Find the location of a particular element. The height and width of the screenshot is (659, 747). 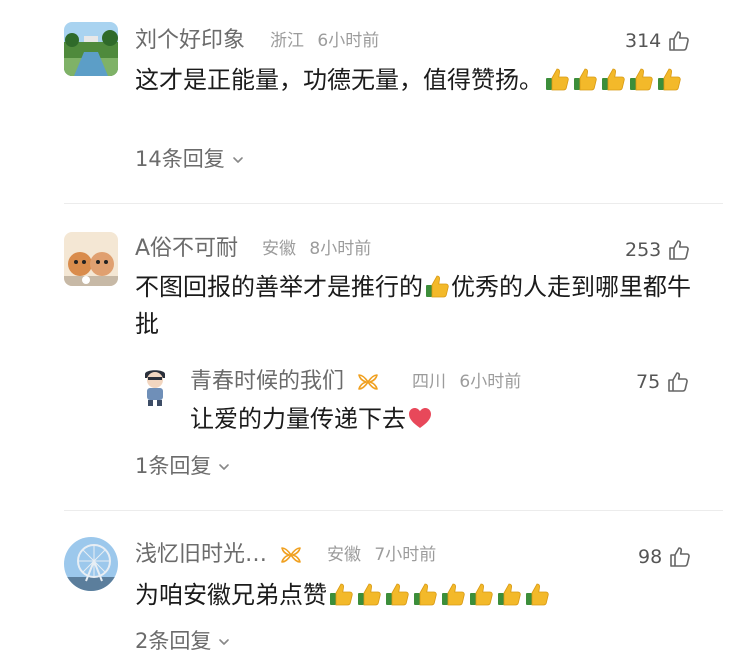

reply-avatar is located at coordinates (155, 386).